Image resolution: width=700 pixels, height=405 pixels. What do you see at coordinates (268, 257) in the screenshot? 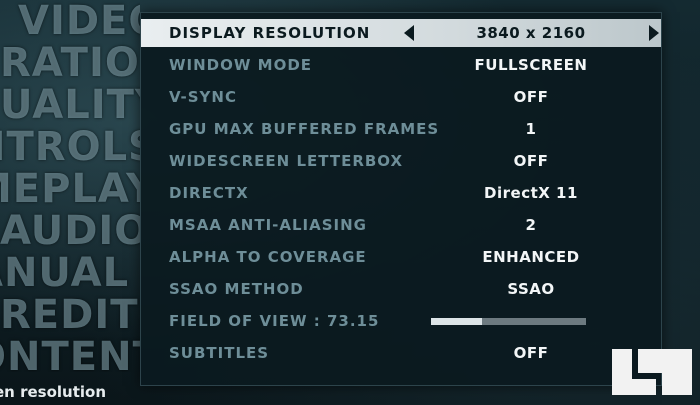
I see `setting-label: ALPHA TO COVERAGE` at bounding box center [268, 257].